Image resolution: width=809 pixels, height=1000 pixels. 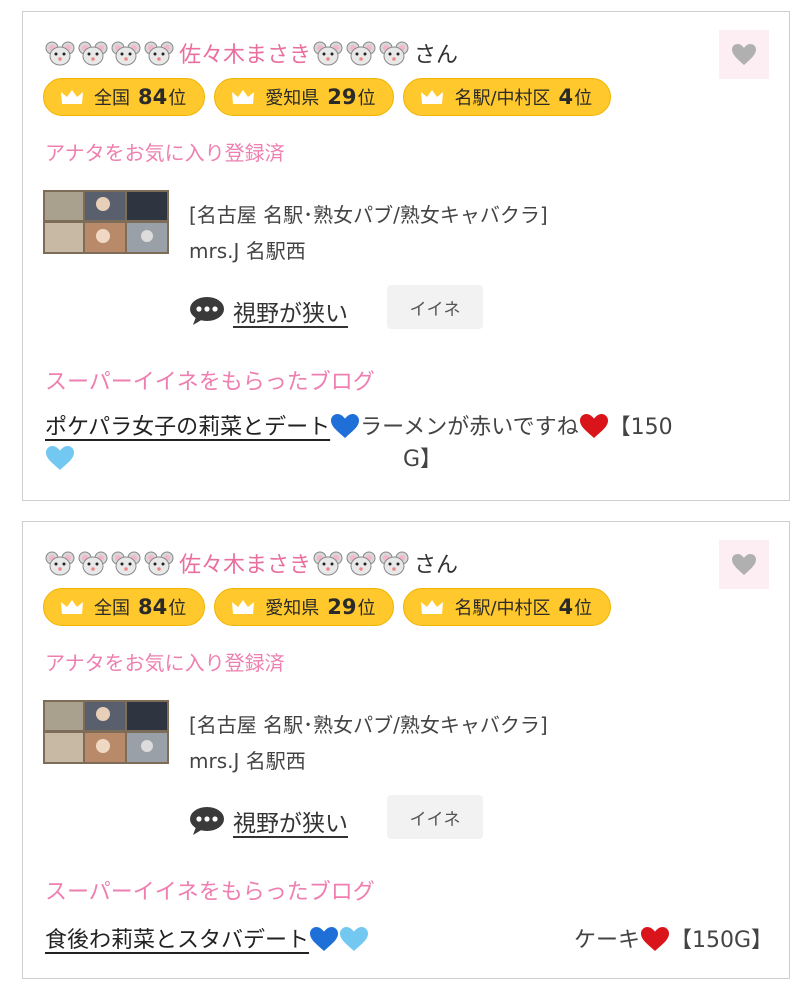 What do you see at coordinates (423, 459) in the screenshot?
I see `blog-price-end: G】` at bounding box center [423, 459].